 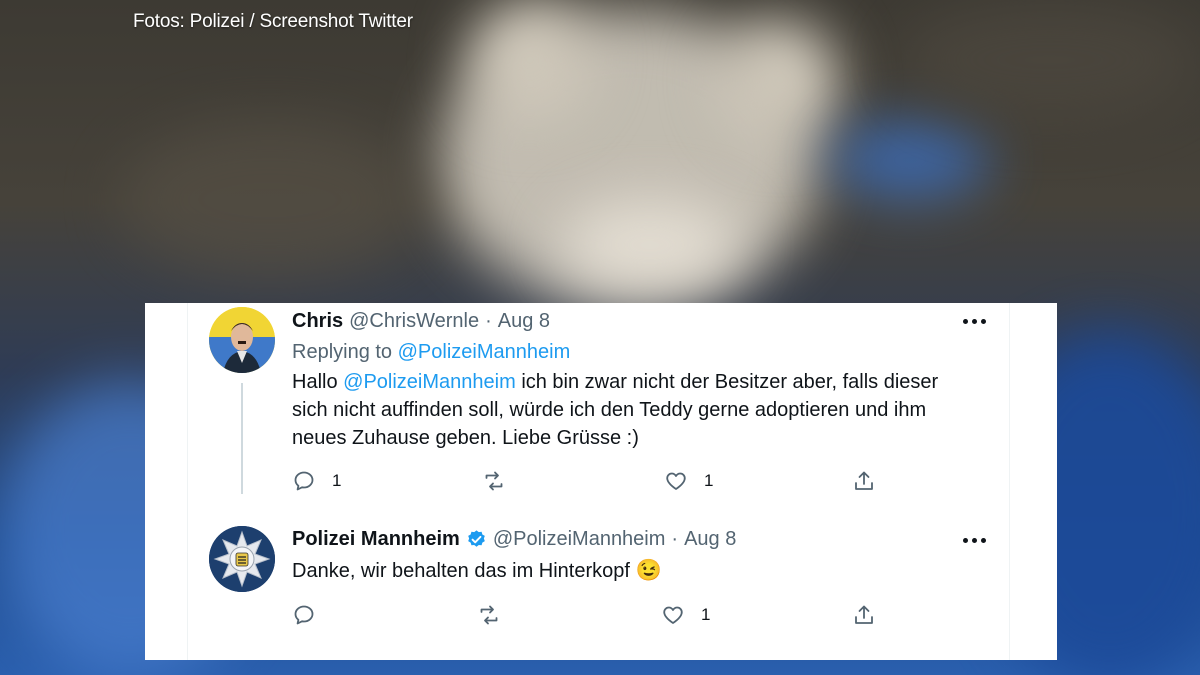 What do you see at coordinates (579, 539) in the screenshot?
I see `author-handle: @PolizeiMannheim` at bounding box center [579, 539].